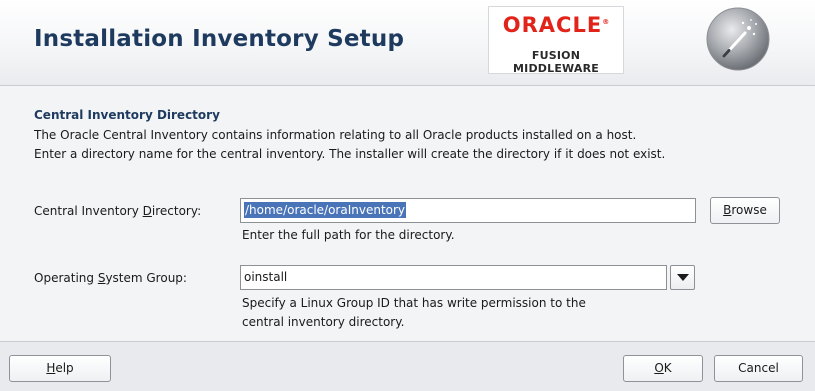  What do you see at coordinates (127, 115) in the screenshot?
I see `section-title: Central Inventory Directory` at bounding box center [127, 115].